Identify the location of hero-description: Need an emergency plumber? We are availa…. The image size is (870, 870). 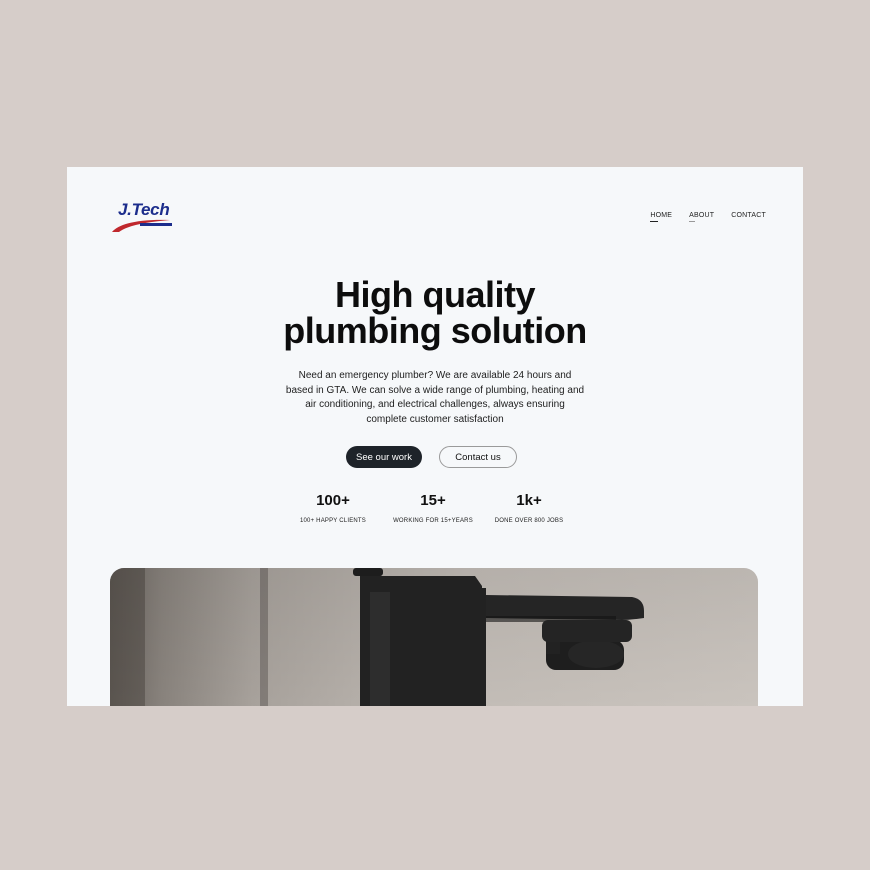
(435, 398).